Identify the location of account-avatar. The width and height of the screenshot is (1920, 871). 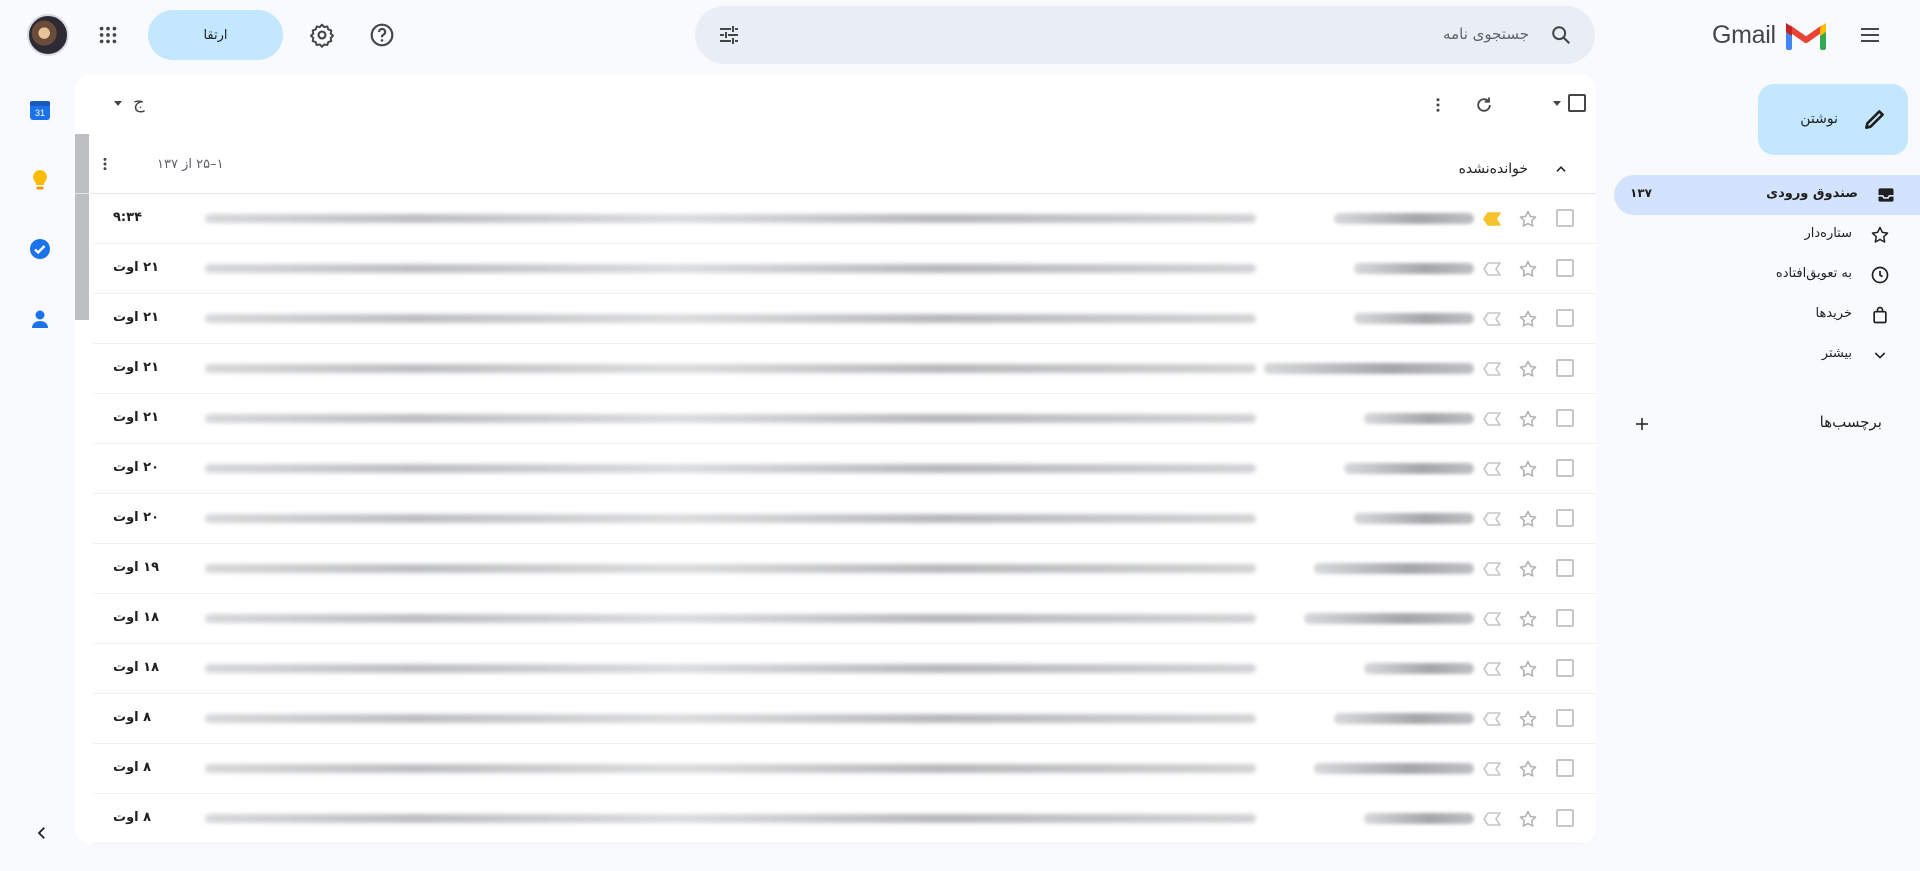
(48, 35).